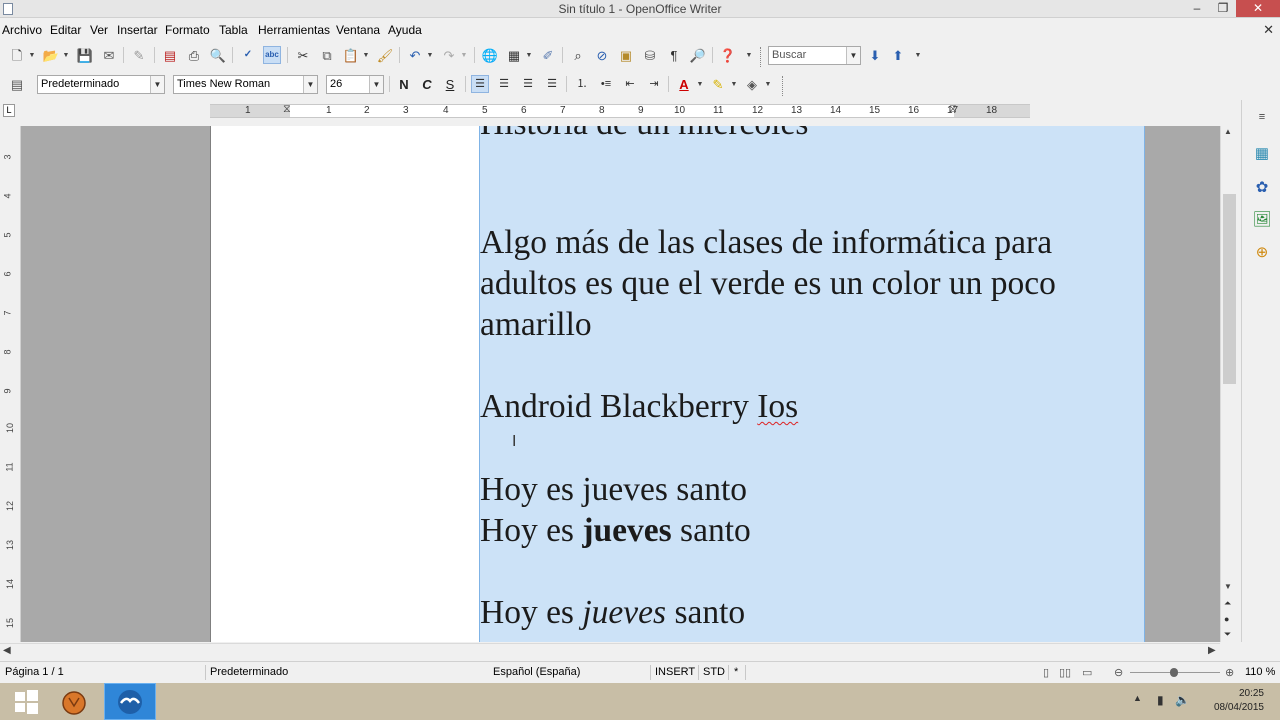  I want to click on new-dropdown-icon: ▼, so click(32, 55).